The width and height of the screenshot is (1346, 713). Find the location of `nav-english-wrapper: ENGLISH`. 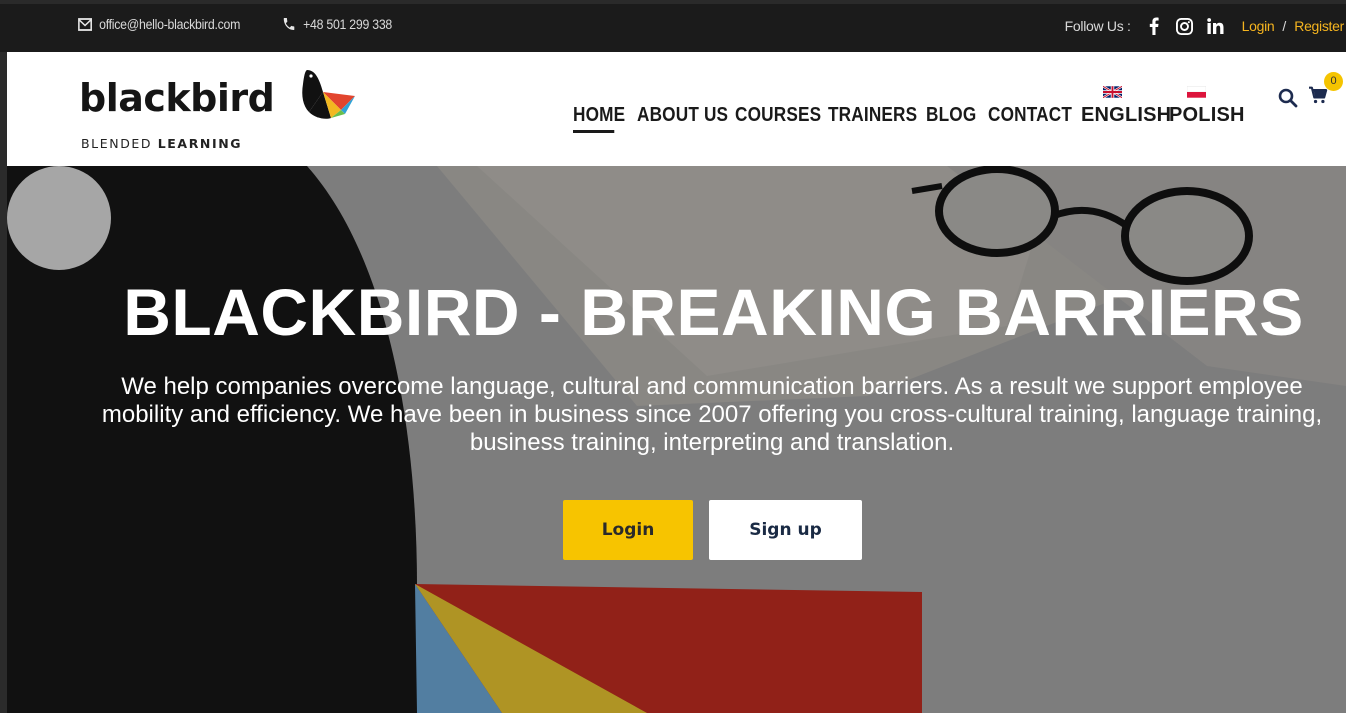

nav-english-wrapper: ENGLISH is located at coordinates (1126, 106).